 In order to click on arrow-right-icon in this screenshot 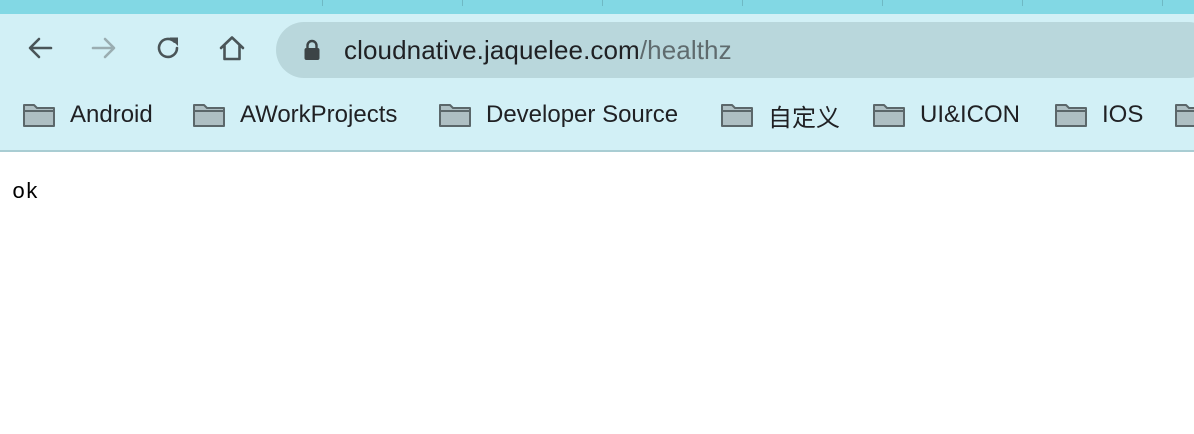, I will do `click(104, 48)`.